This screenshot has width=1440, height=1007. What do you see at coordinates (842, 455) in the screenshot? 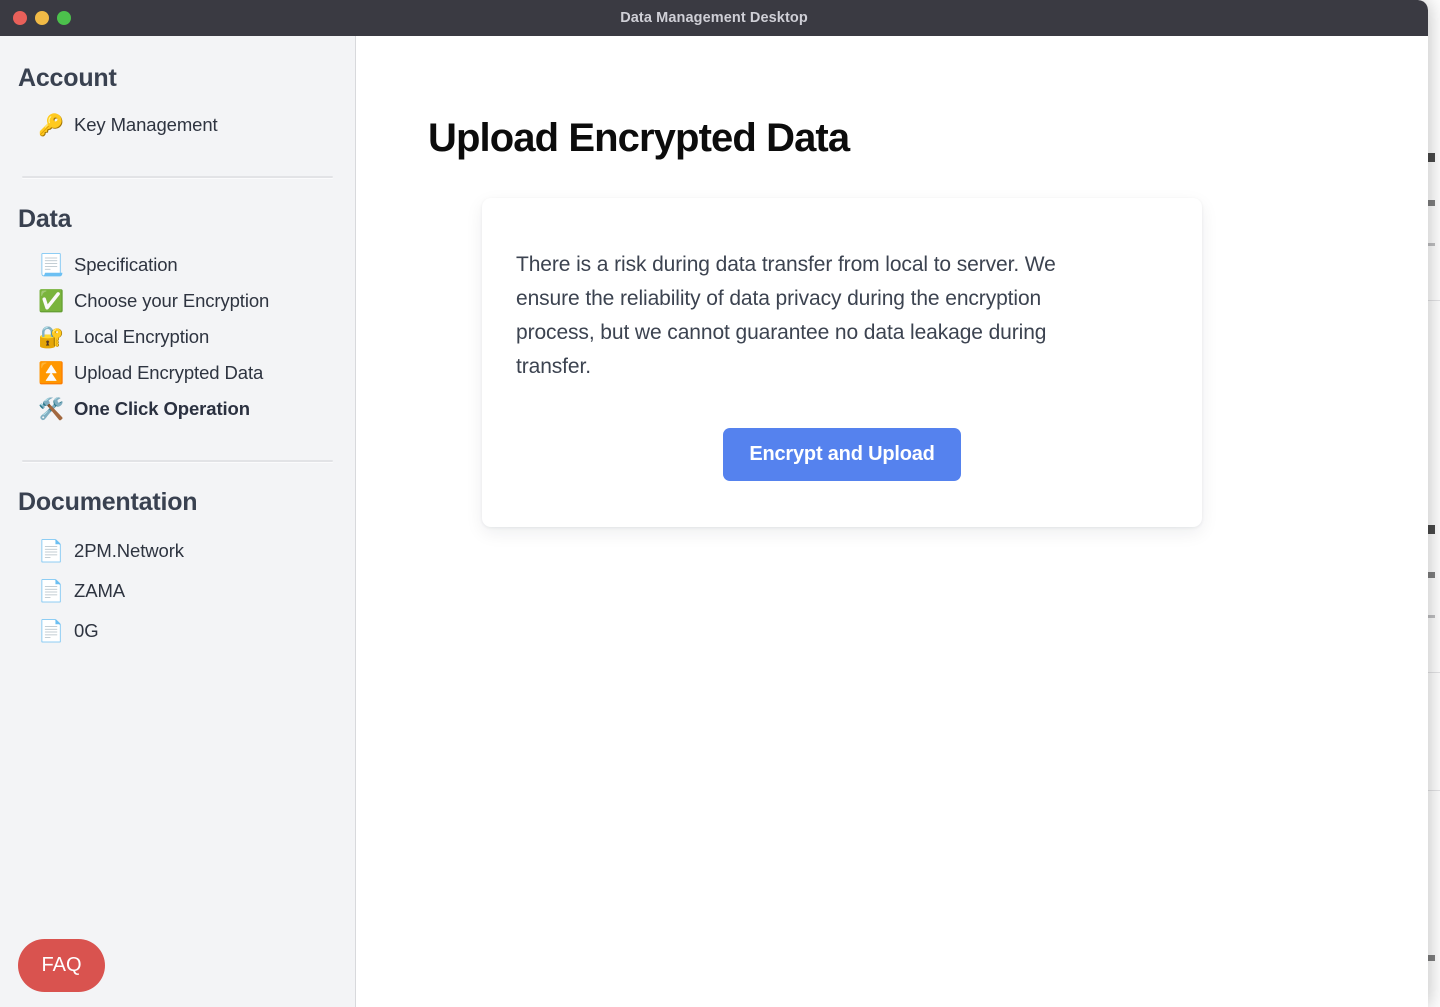
I see `encrypt-and-upload-button: Encrypt and Upload` at bounding box center [842, 455].